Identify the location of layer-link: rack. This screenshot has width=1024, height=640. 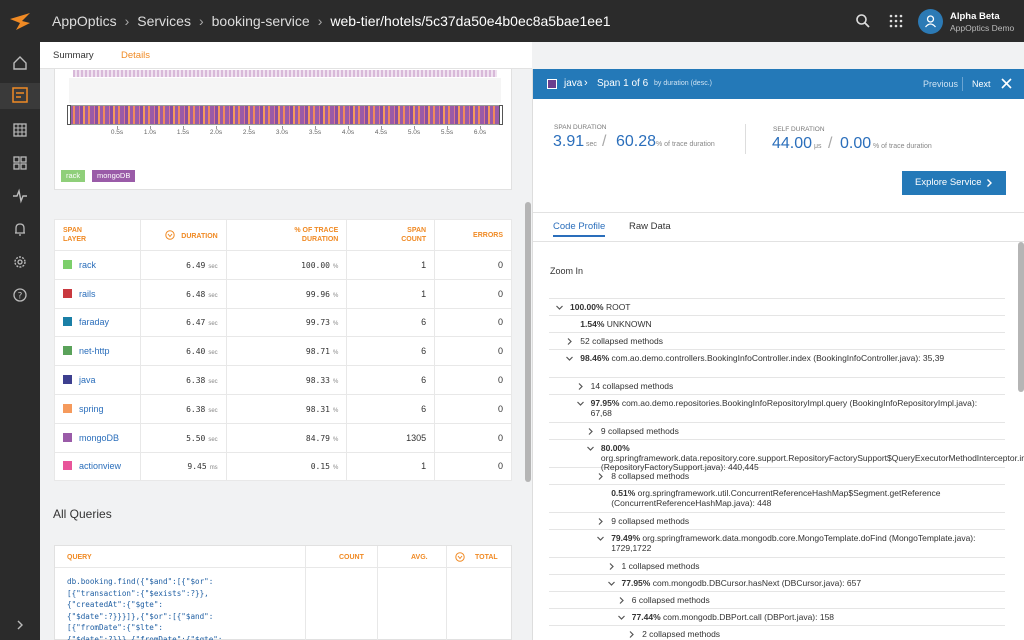
(87, 265).